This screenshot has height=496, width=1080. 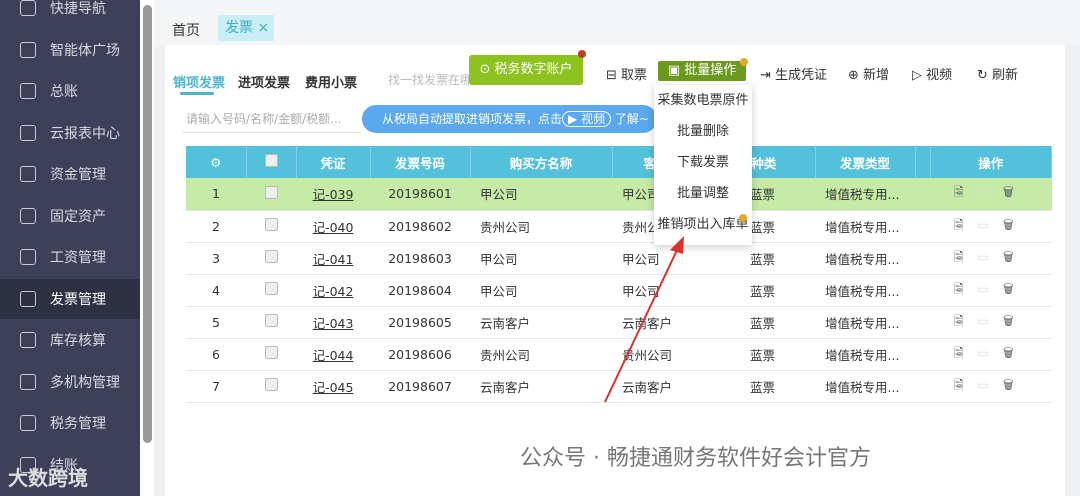 I want to click on annotation-arrow, so click(x=644, y=319).